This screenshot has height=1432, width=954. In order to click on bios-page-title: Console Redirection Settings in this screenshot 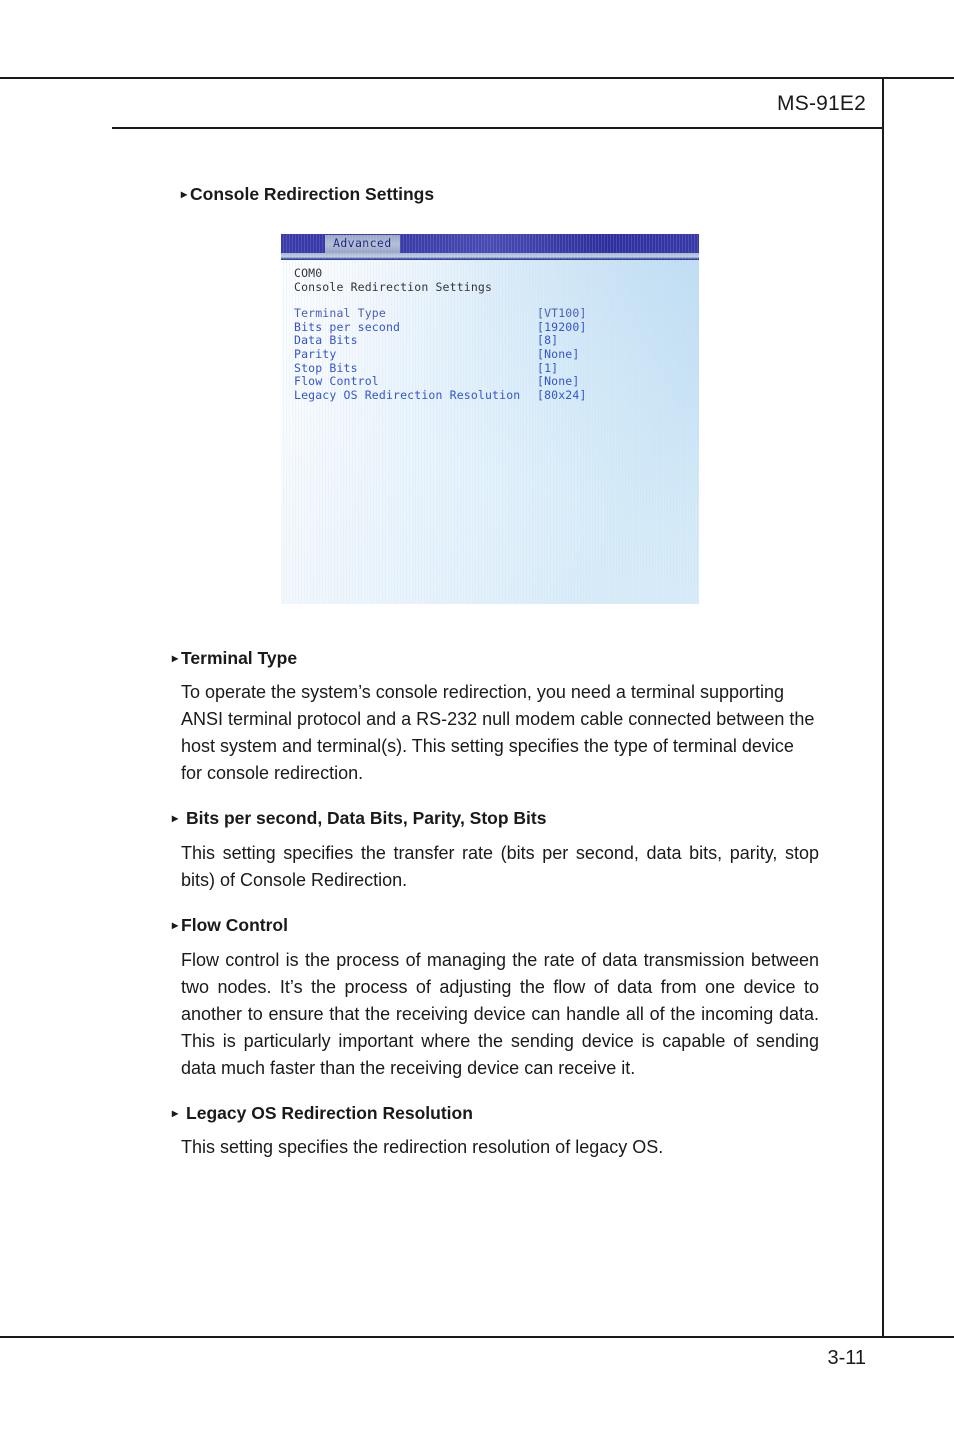, I will do `click(393, 286)`.